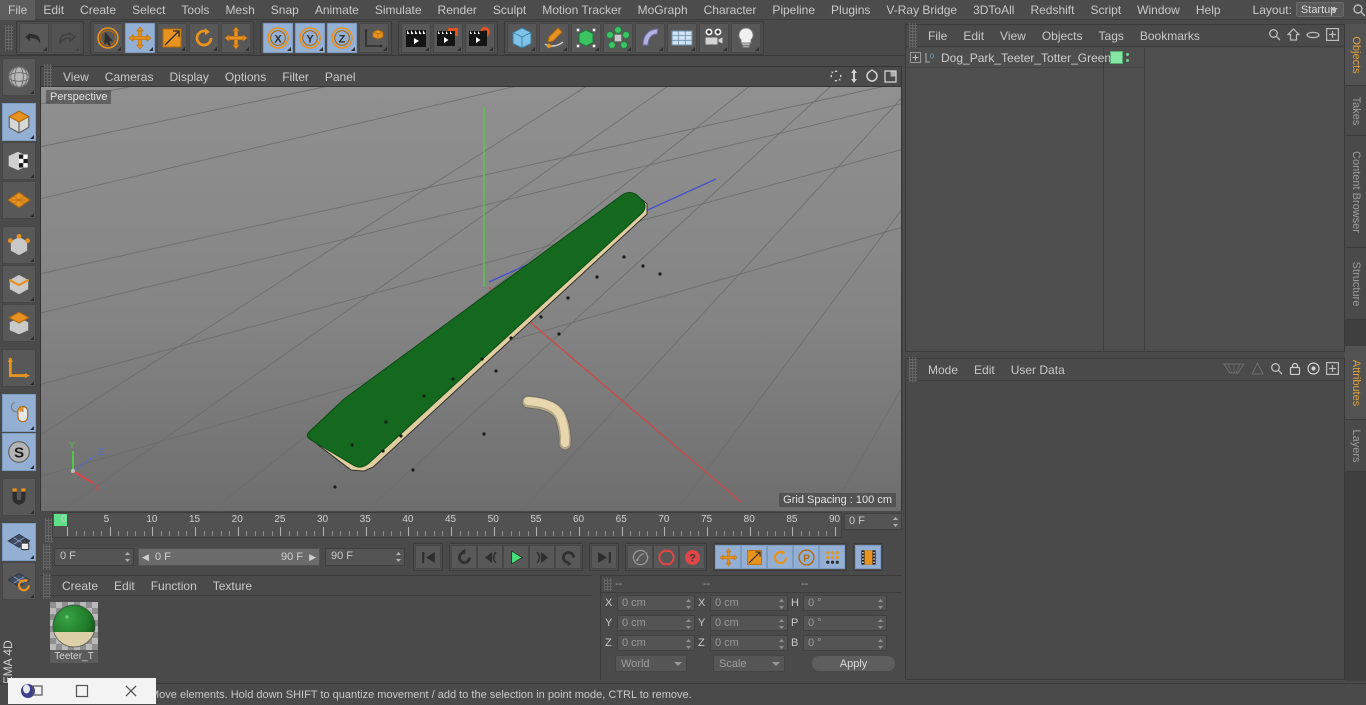 The width and height of the screenshot is (1366, 705). Describe the element at coordinates (618, 37) in the screenshot. I see `add-mograph-button` at that location.